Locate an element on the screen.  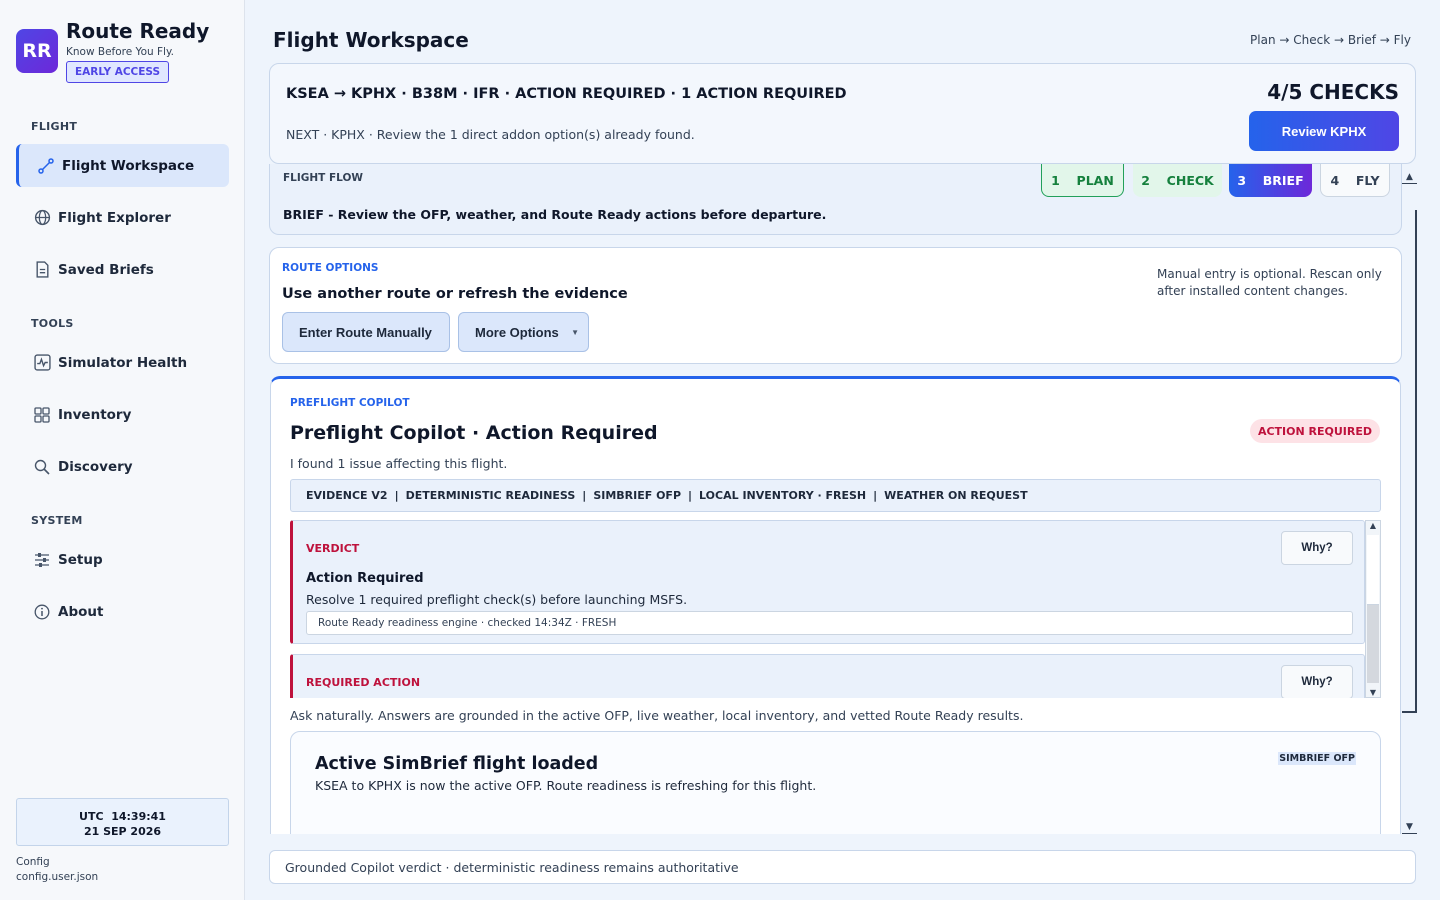
button-label: Enter Route Manually is located at coordinates (365, 332).